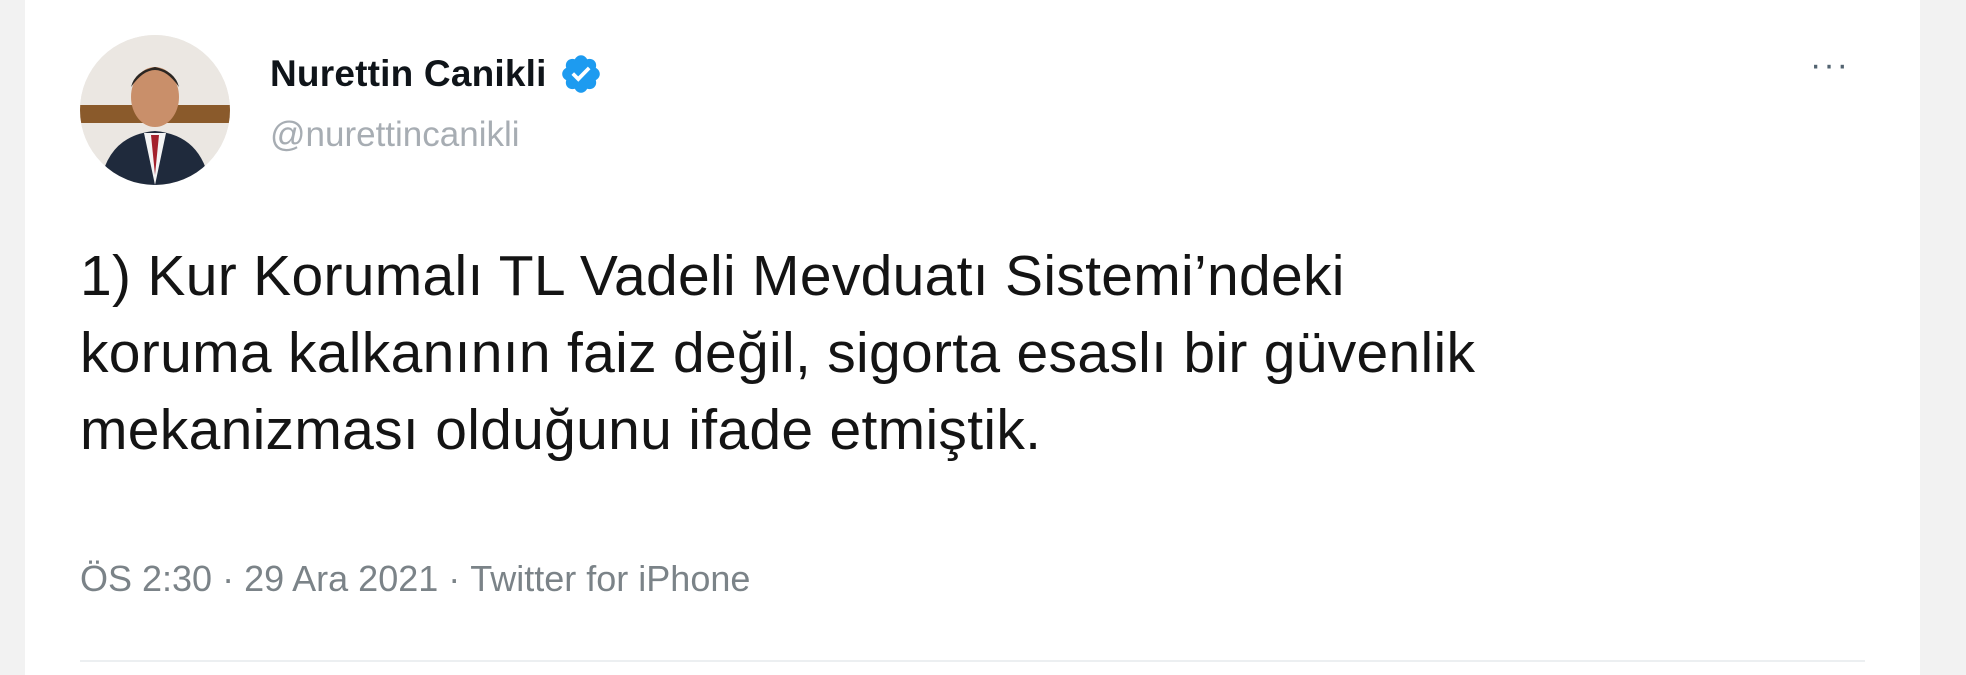 The image size is (1966, 675). Describe the element at coordinates (1830, 65) in the screenshot. I see `more-options-icon: ···` at that location.